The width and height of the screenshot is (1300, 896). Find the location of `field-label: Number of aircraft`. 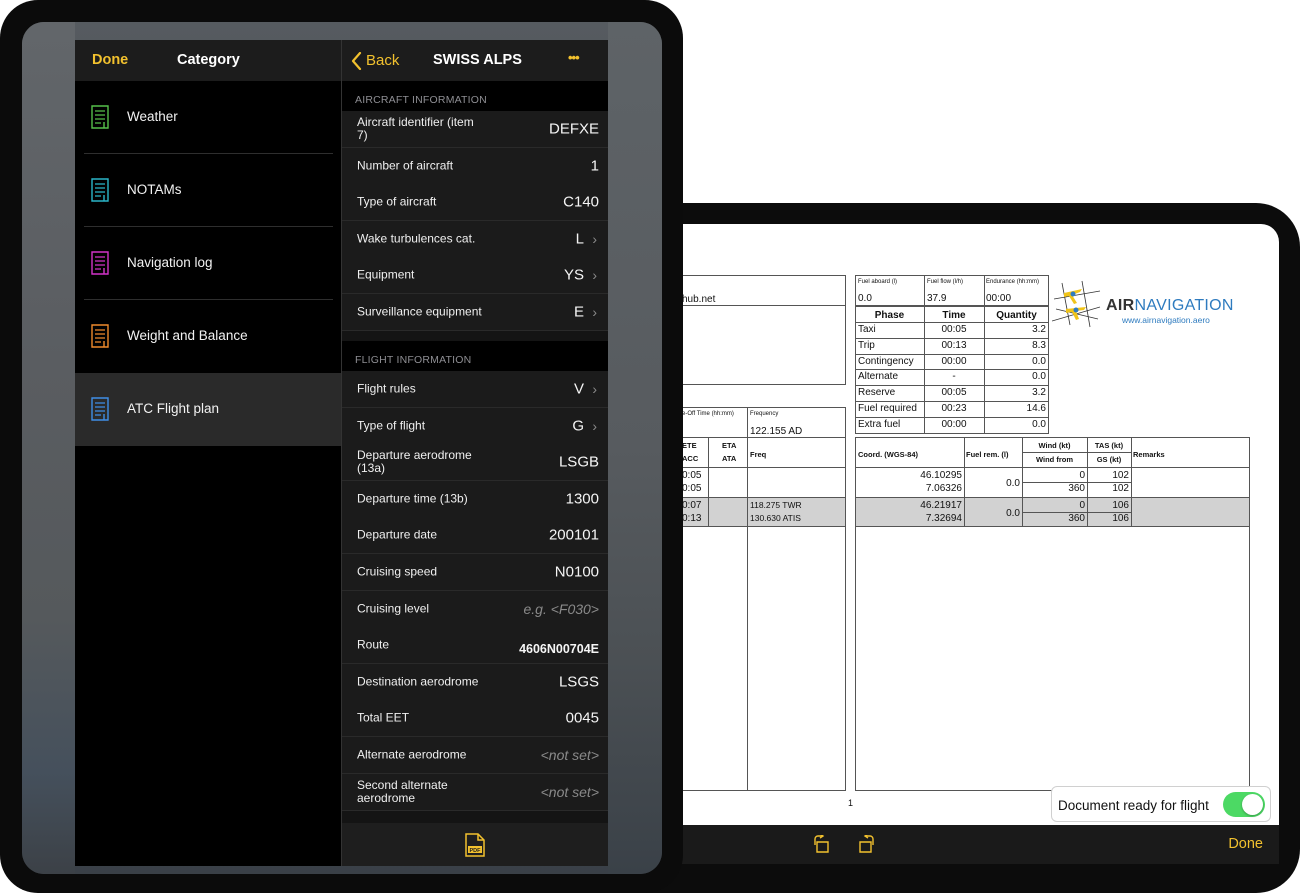

field-label: Number of aircraft is located at coordinates (405, 165).